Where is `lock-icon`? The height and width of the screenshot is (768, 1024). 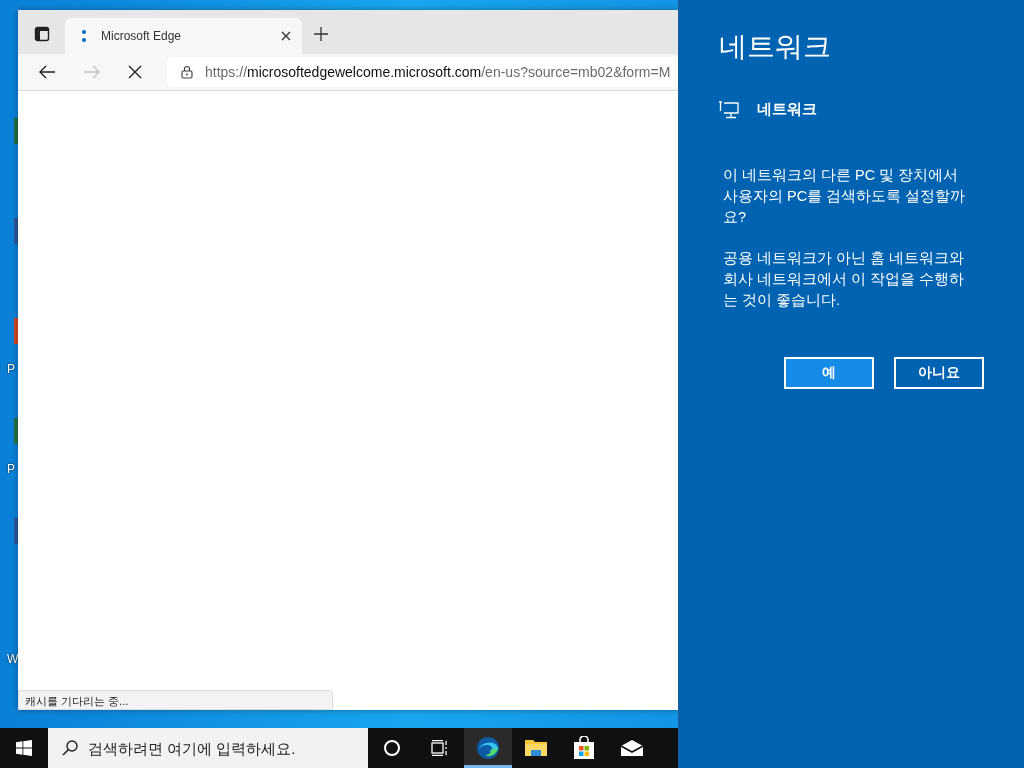
lock-icon is located at coordinates (187, 72).